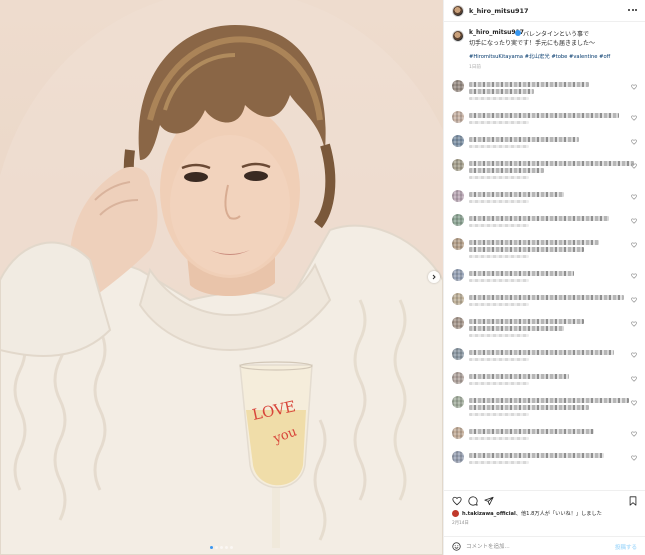 Image resolution: width=645 pixels, height=555 pixels. I want to click on liked-by: h.takizawa_official、他1.8万人が「いいね！」しました, so click(544, 514).